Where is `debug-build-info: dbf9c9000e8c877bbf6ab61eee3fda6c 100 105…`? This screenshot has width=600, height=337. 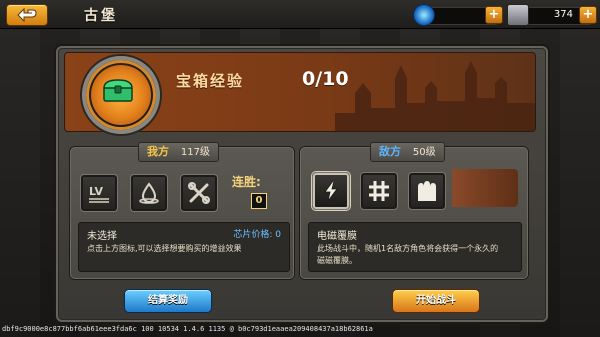
debug-build-info: dbf9c9000e8c877bbf6ab61eee3fda6c 100 105… is located at coordinates (187, 329).